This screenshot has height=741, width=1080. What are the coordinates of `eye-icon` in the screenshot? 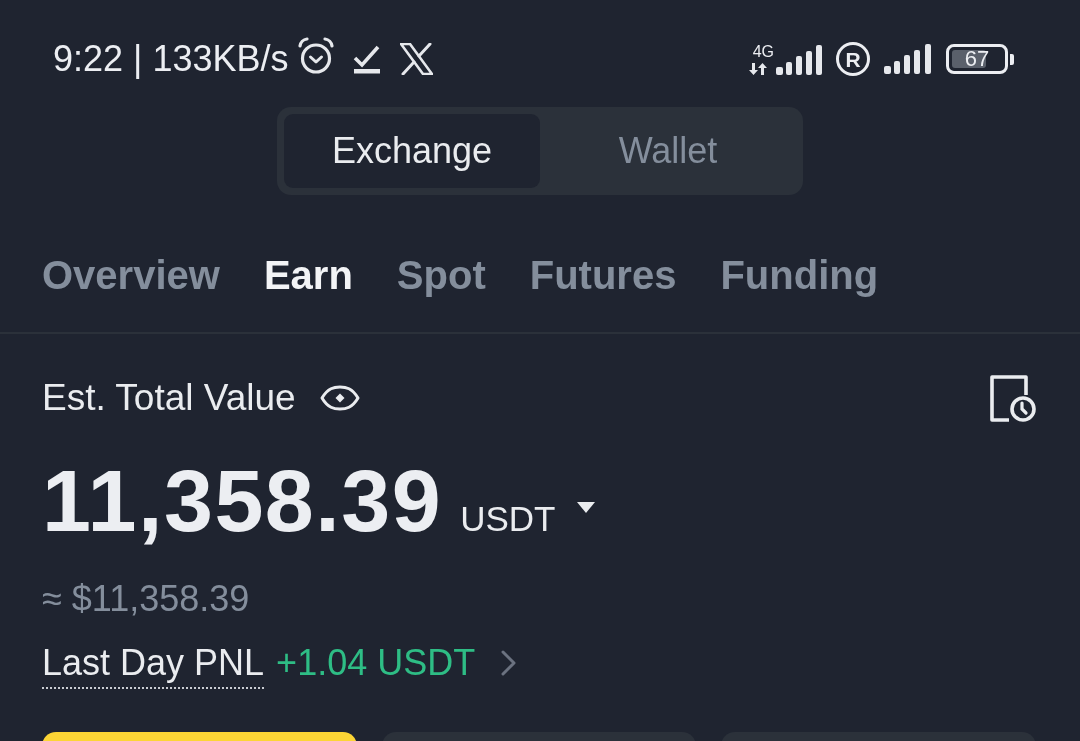 It's located at (339, 398).